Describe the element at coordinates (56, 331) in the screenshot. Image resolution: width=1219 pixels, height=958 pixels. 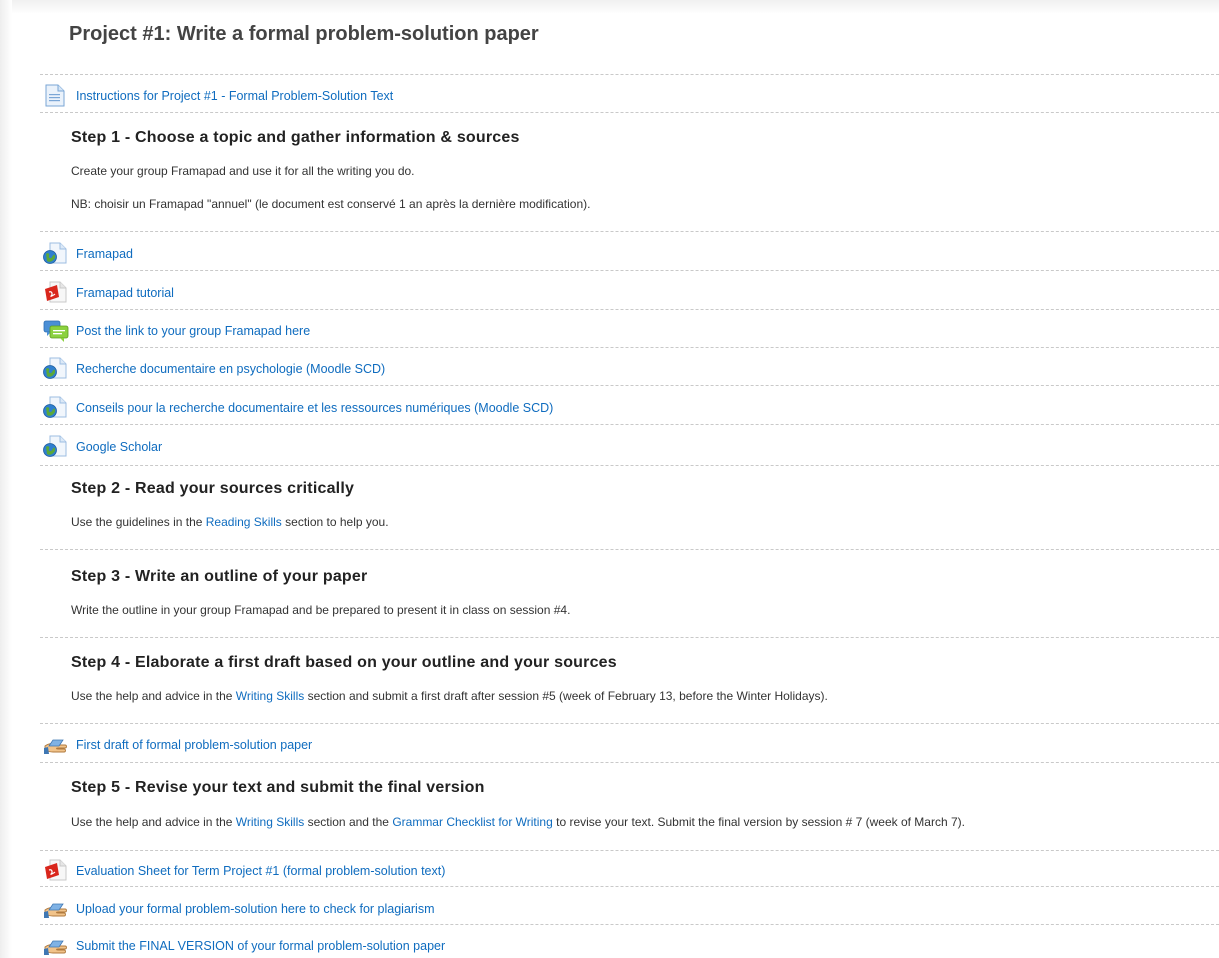
I see `forum-icon` at that location.